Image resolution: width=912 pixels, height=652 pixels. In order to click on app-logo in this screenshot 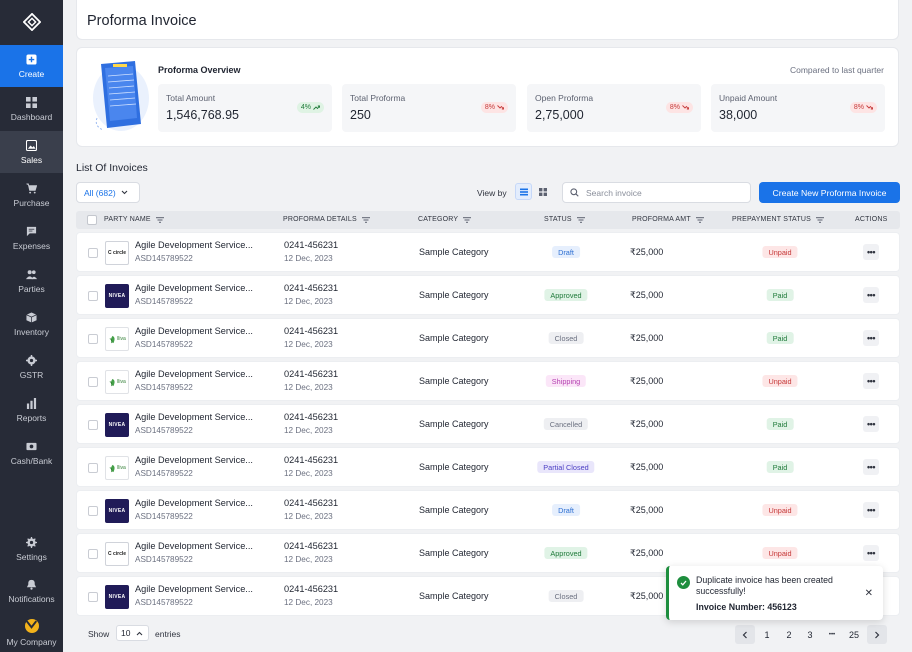, I will do `click(31, 22)`.